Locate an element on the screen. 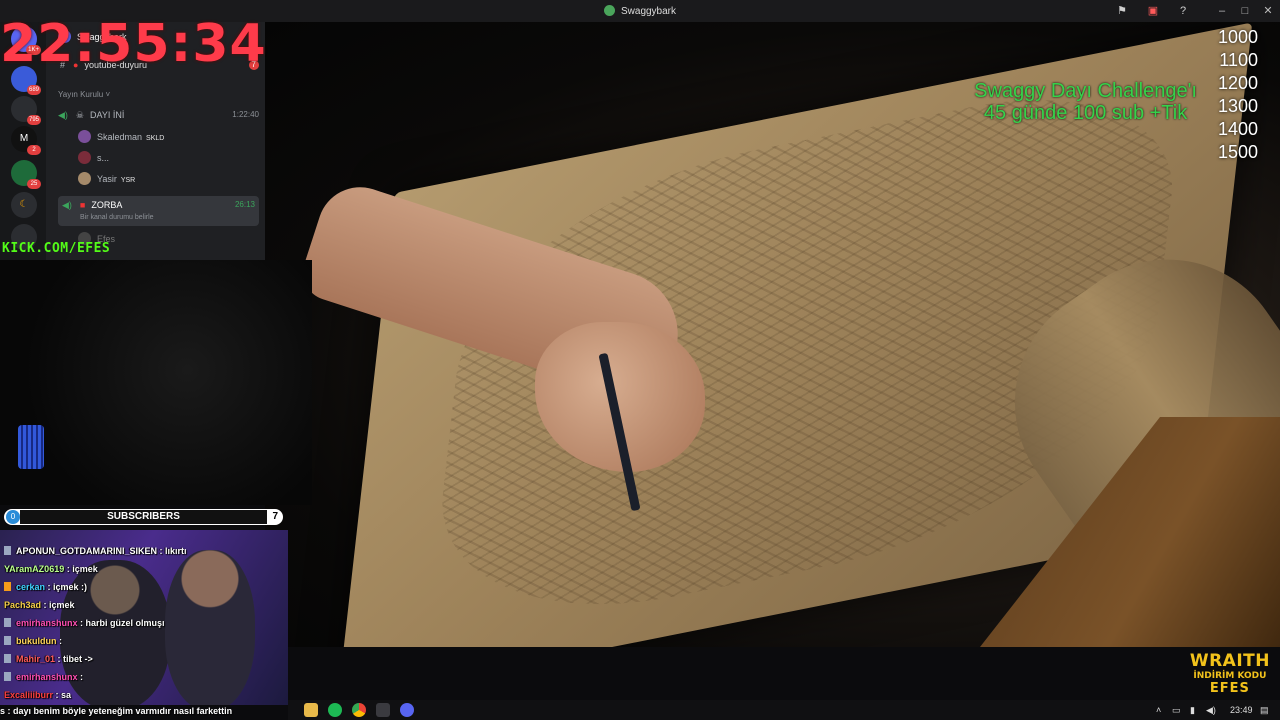  chat-user: APONUN_GOTDAMARINI_SIKEN is located at coordinates (87, 551).